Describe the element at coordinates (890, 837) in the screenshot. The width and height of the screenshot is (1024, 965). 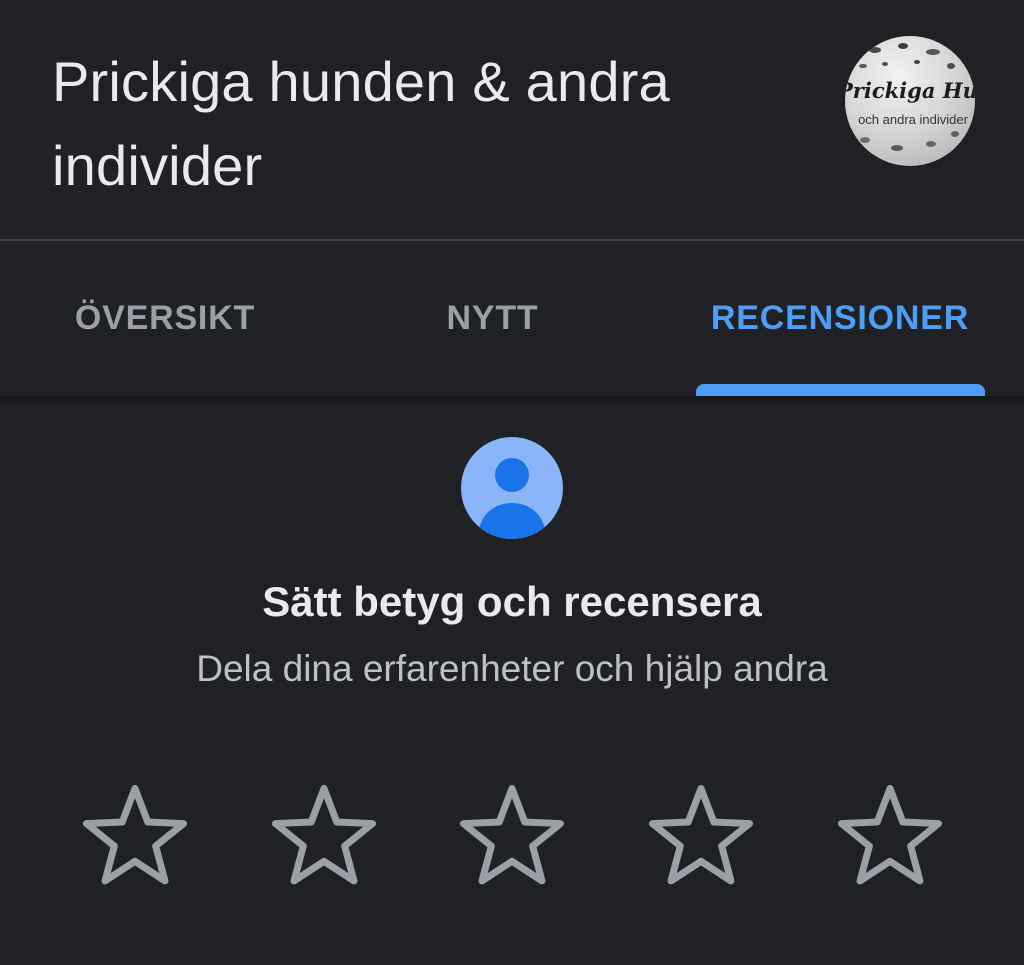
I see `star-5-icon` at that location.